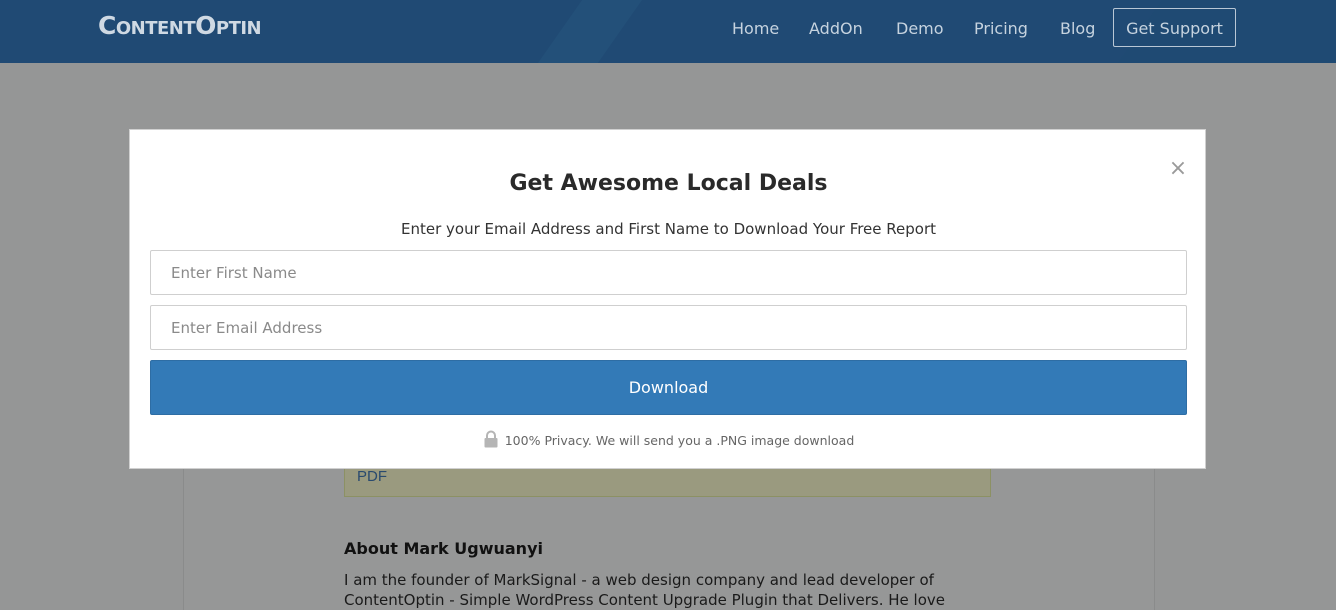 This screenshot has height=610, width=1336. I want to click on nav-home-link: Home, so click(755, 29).